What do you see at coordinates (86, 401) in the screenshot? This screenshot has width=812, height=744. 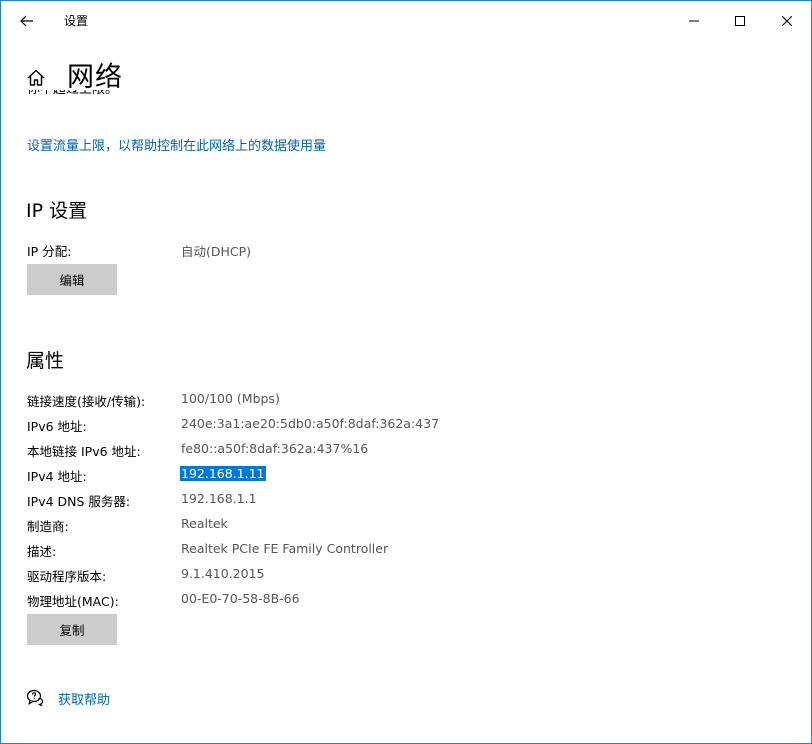 I see `property-label: 链接速度(接收/传输):` at bounding box center [86, 401].